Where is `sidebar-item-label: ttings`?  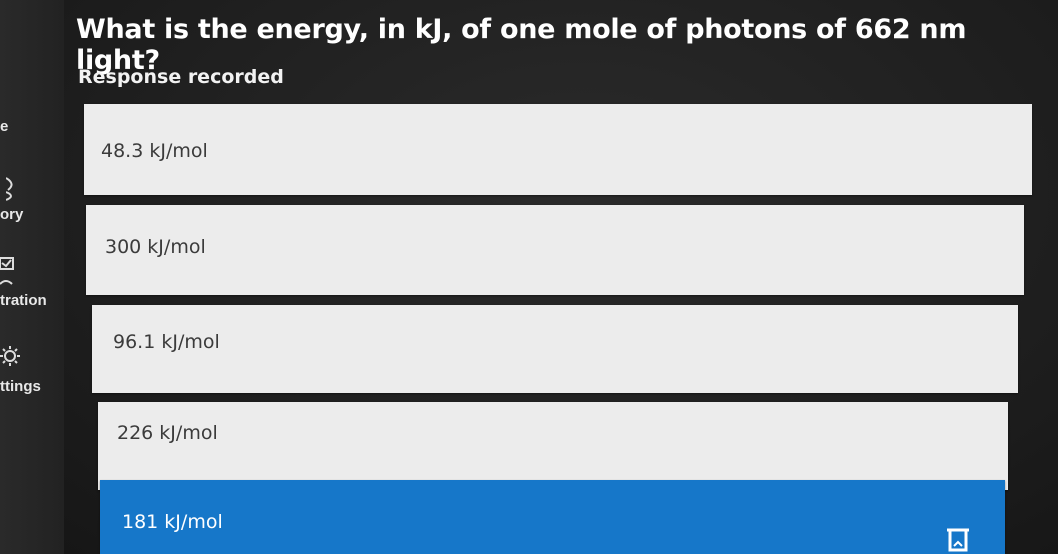
sidebar-item-label: ttings is located at coordinates (20, 386).